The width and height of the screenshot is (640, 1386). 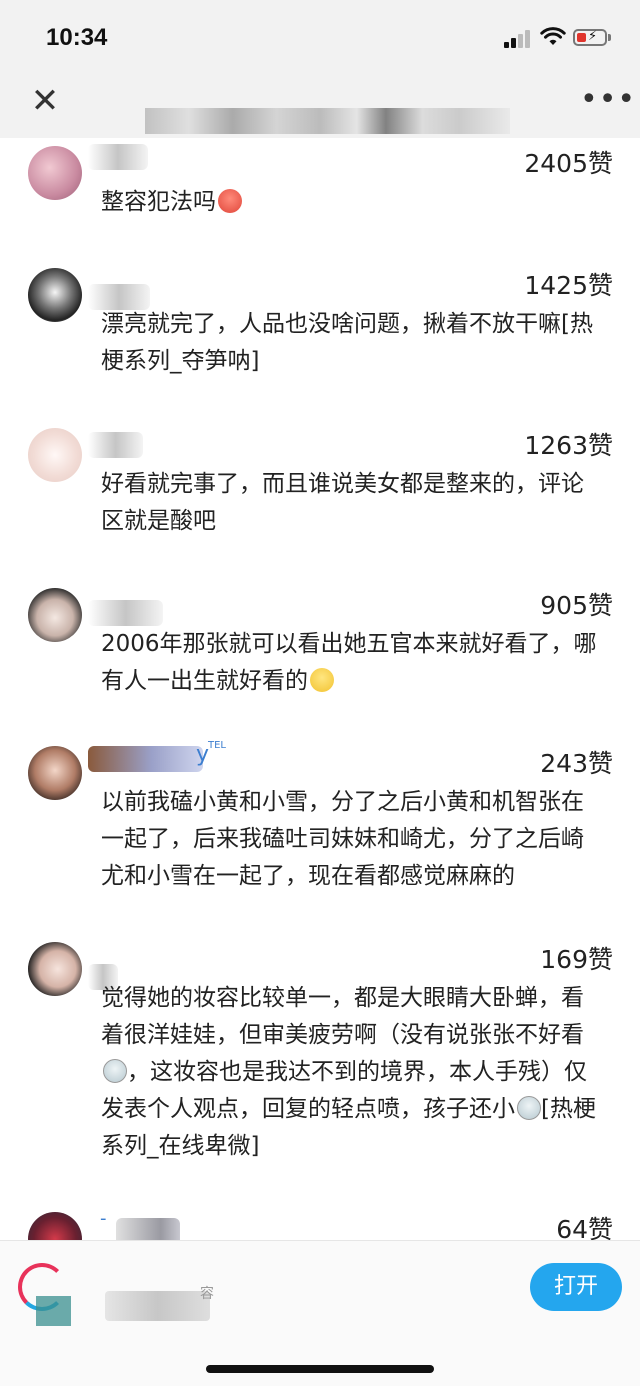 I want to click on promo-text-fragment: 容, so click(x=207, y=1294).